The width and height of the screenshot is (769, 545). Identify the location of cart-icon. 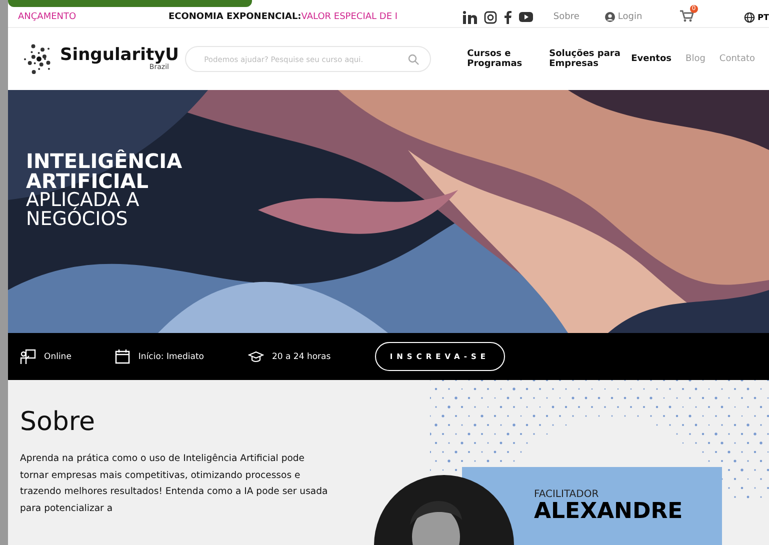
(687, 16).